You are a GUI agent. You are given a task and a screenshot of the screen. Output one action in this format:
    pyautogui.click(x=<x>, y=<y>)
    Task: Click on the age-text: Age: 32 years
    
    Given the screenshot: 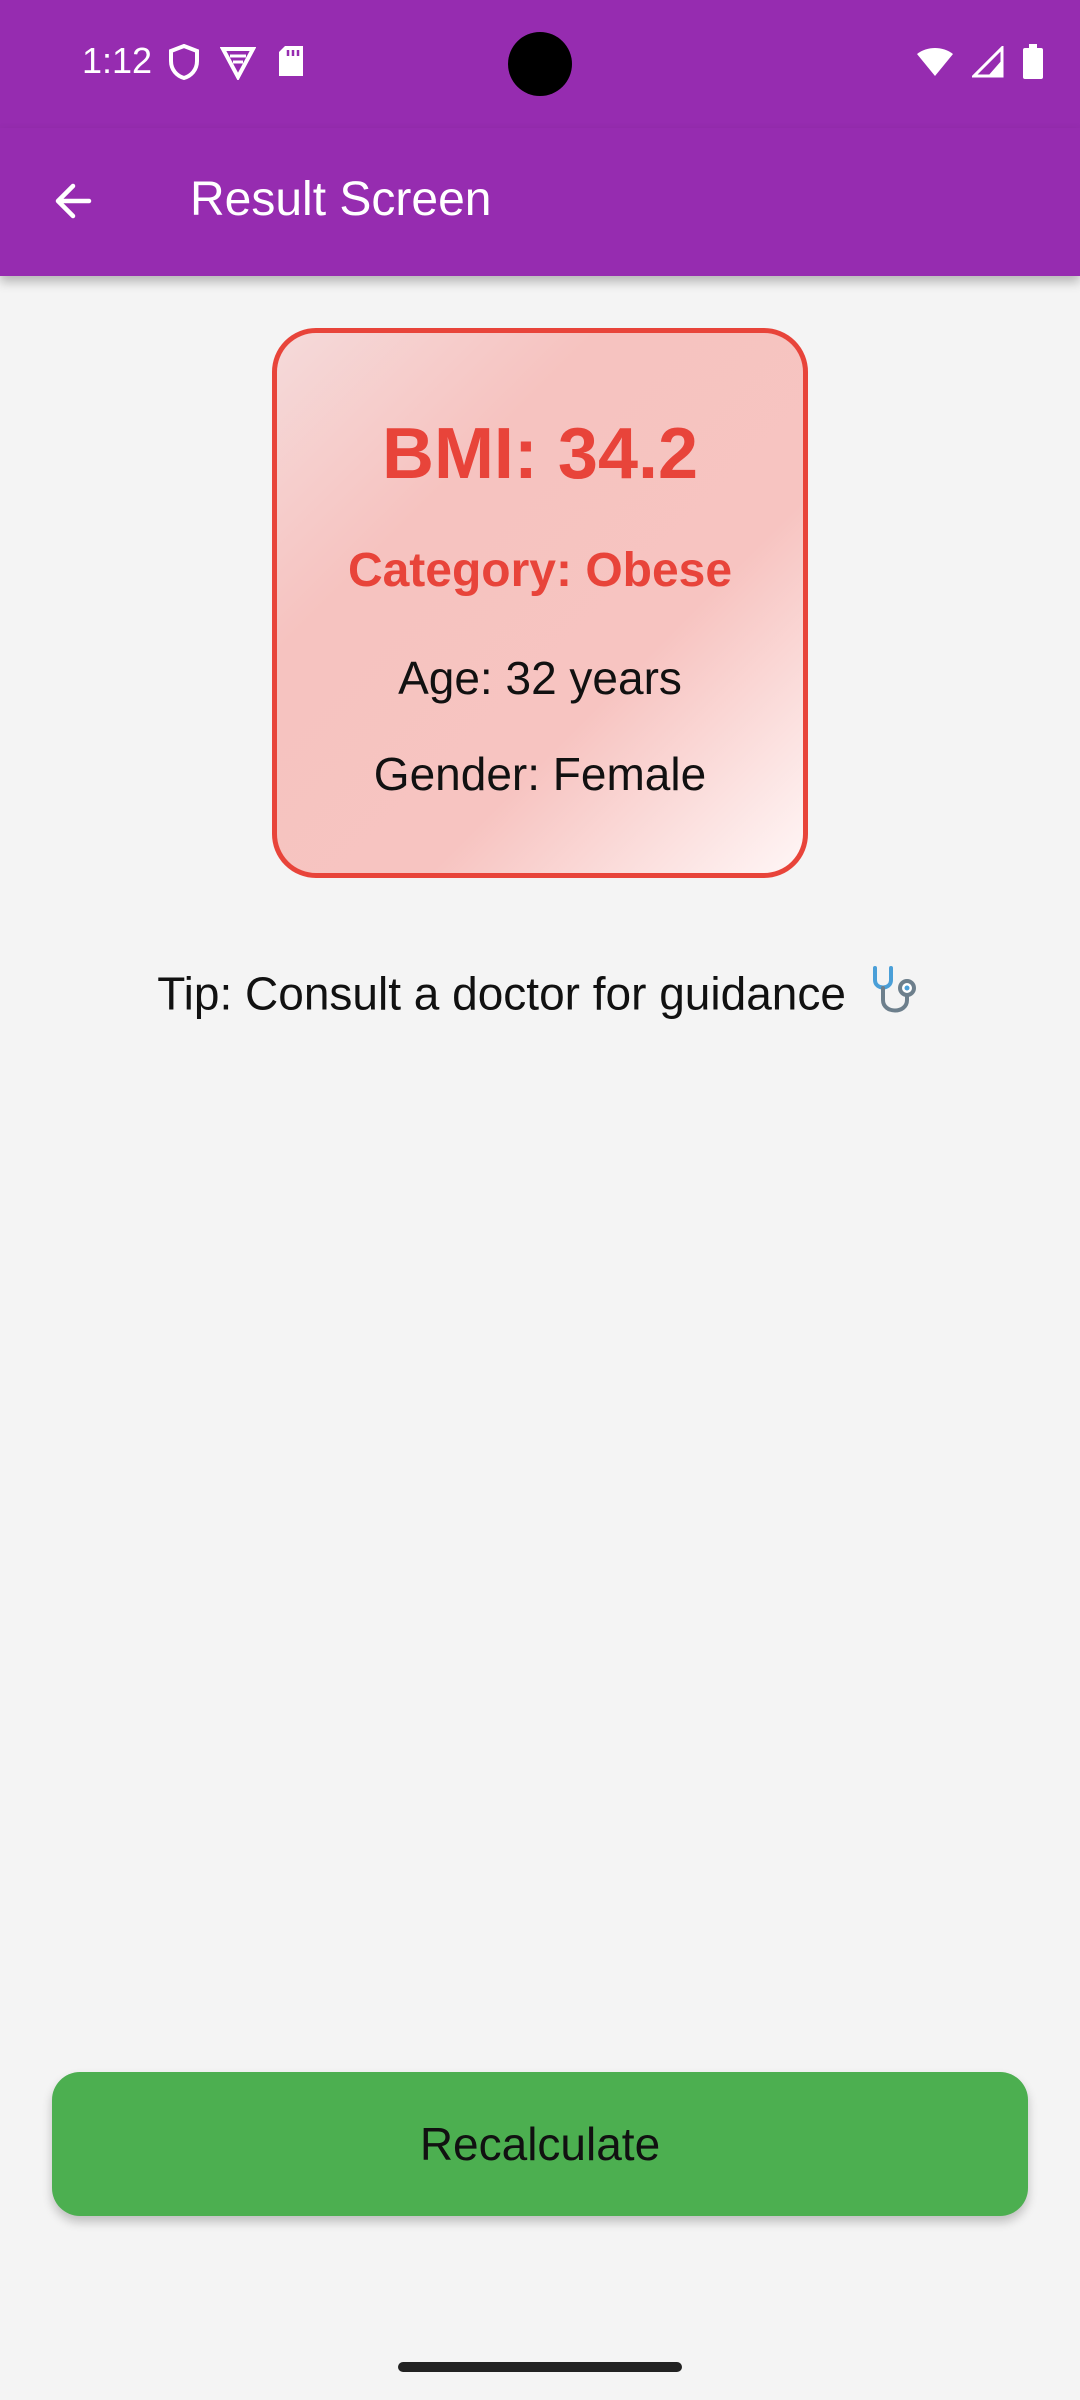 What is the action you would take?
    pyautogui.click(x=540, y=678)
    